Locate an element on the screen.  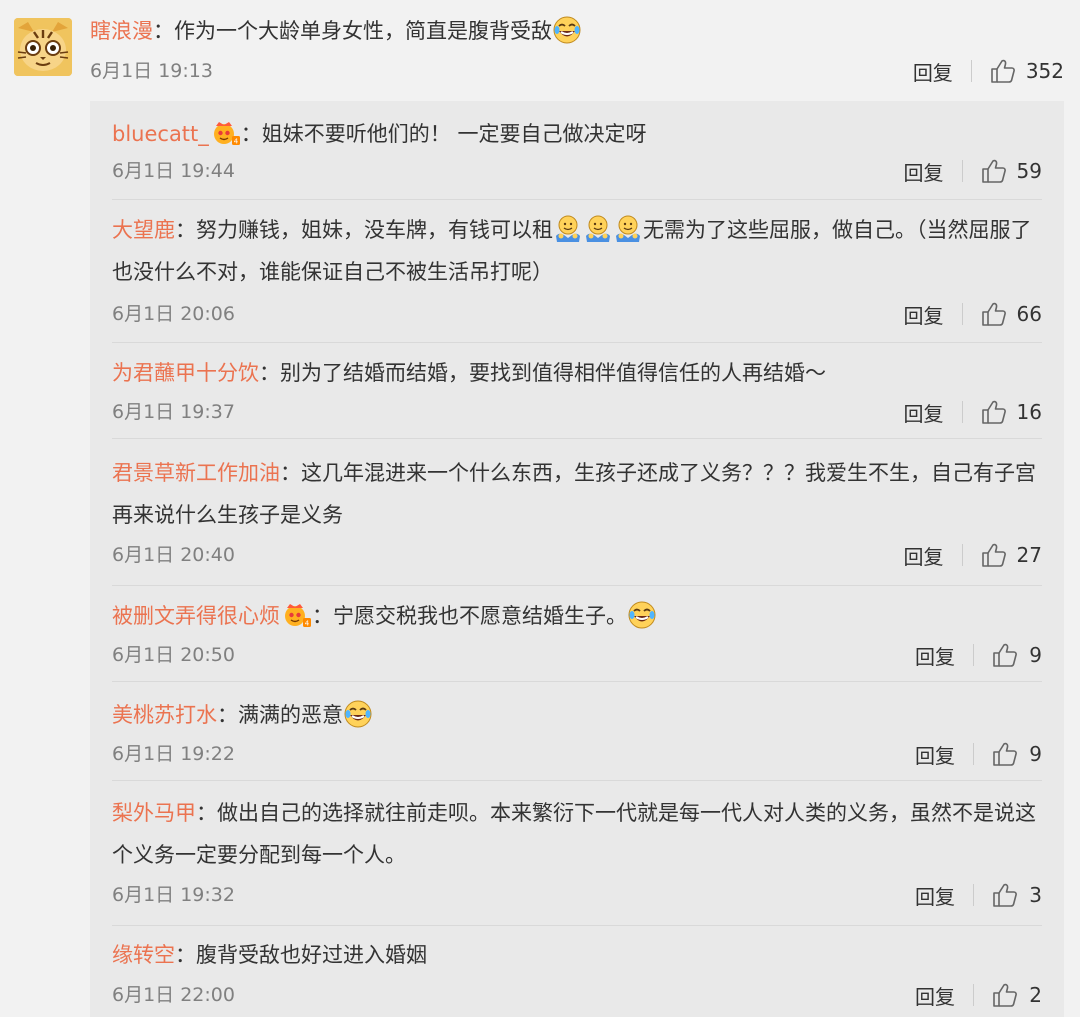
username-link: 君景草新工作加油 is located at coordinates (196, 473).